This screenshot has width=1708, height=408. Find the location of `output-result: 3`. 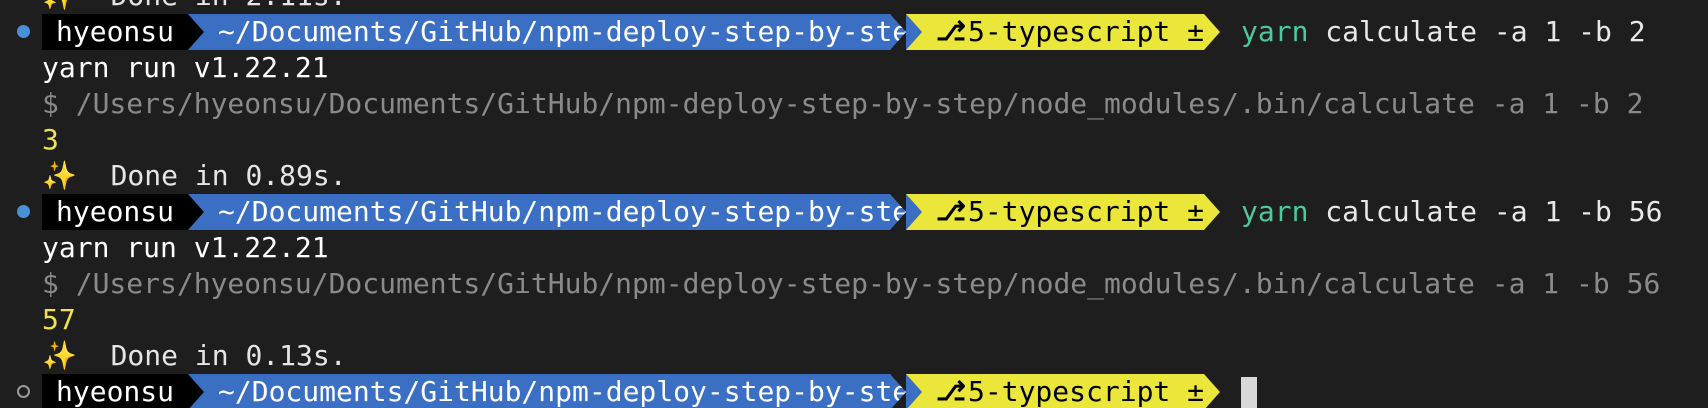

output-result: 3 is located at coordinates (50, 139).